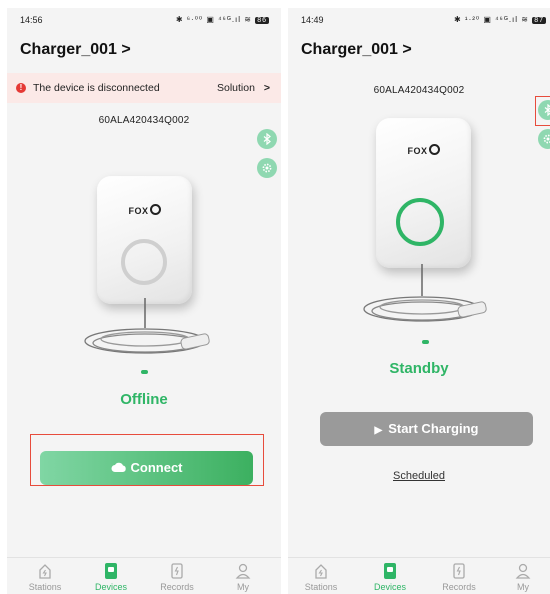  What do you see at coordinates (312, 20) in the screenshot?
I see `status-time: 14:49` at bounding box center [312, 20].